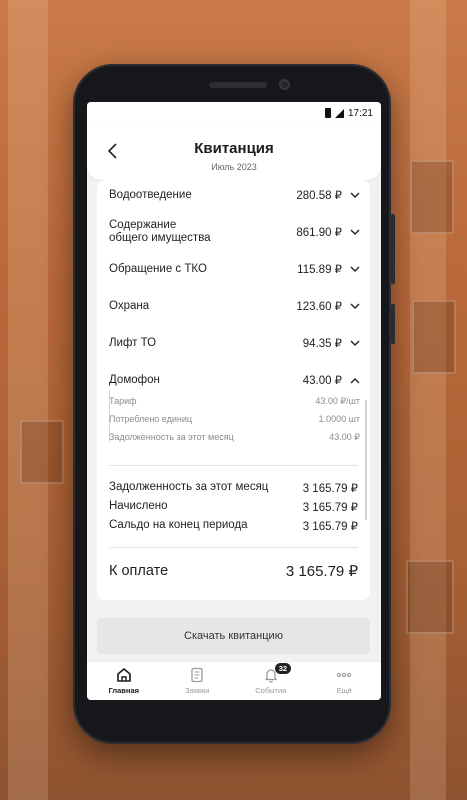 The height and width of the screenshot is (800, 467). I want to click on summary-label: Задолженность за этот месяц, so click(189, 487).